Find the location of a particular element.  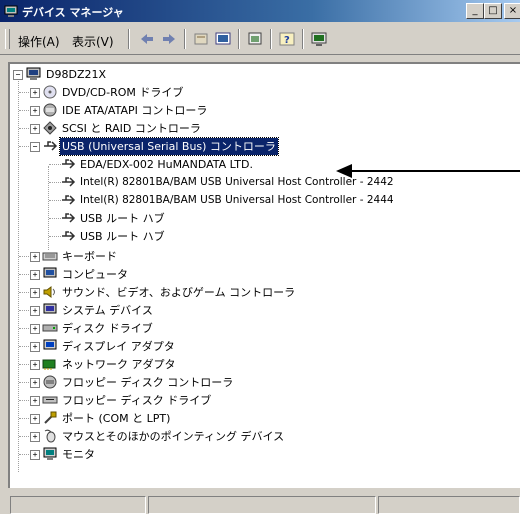

tree-item-network: + ネットワーク アダプタ is located at coordinates (260, 364).